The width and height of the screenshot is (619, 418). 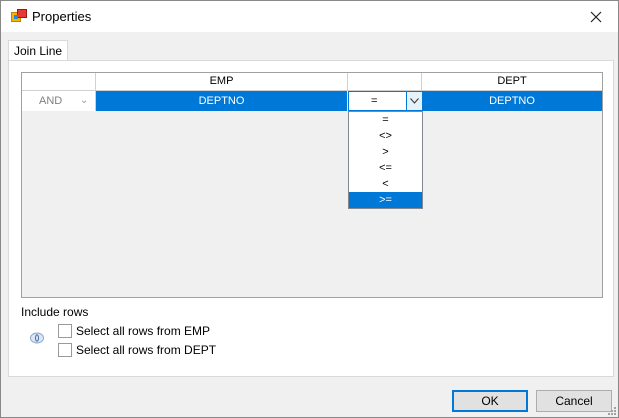 I want to click on include-rows-label: Include rows, so click(x=55, y=312).